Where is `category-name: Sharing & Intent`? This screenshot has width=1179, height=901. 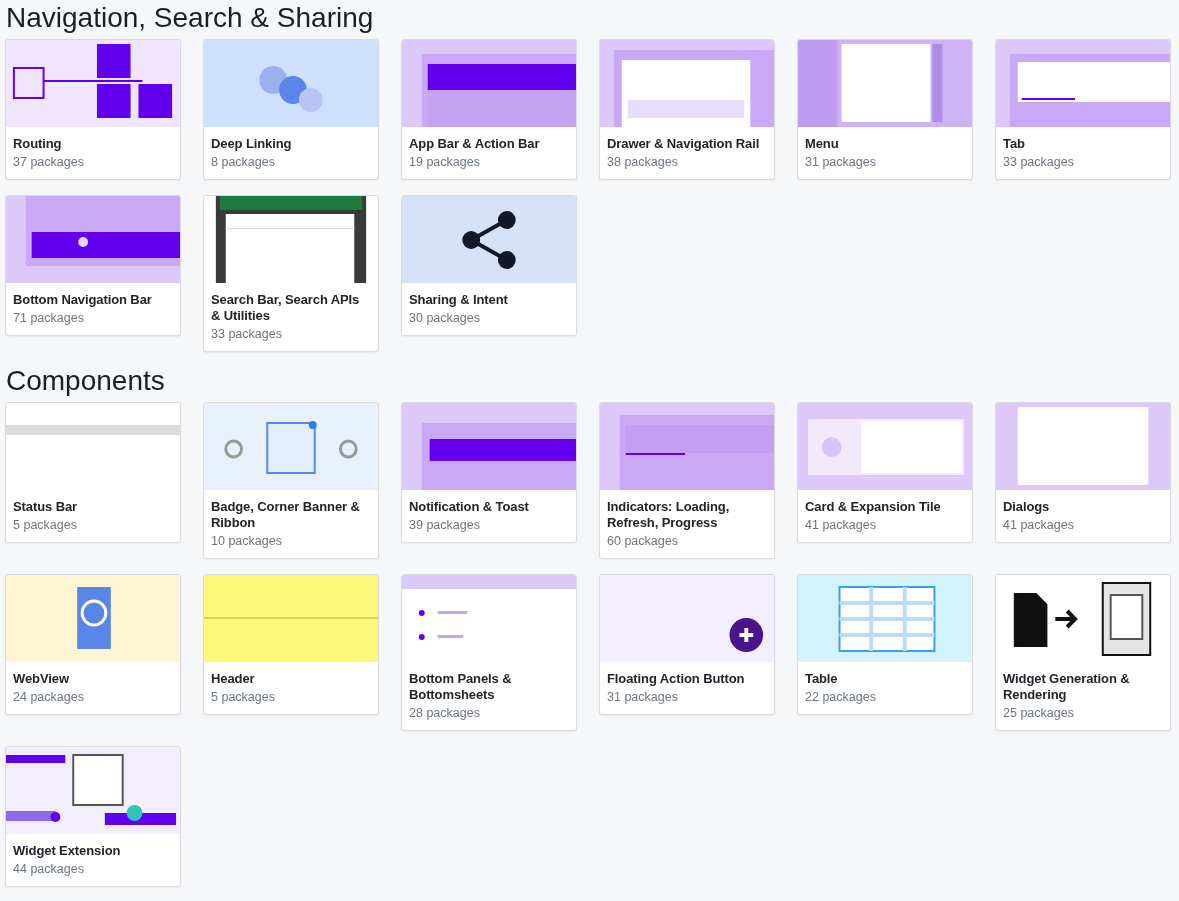 category-name: Sharing & Intent is located at coordinates (459, 300).